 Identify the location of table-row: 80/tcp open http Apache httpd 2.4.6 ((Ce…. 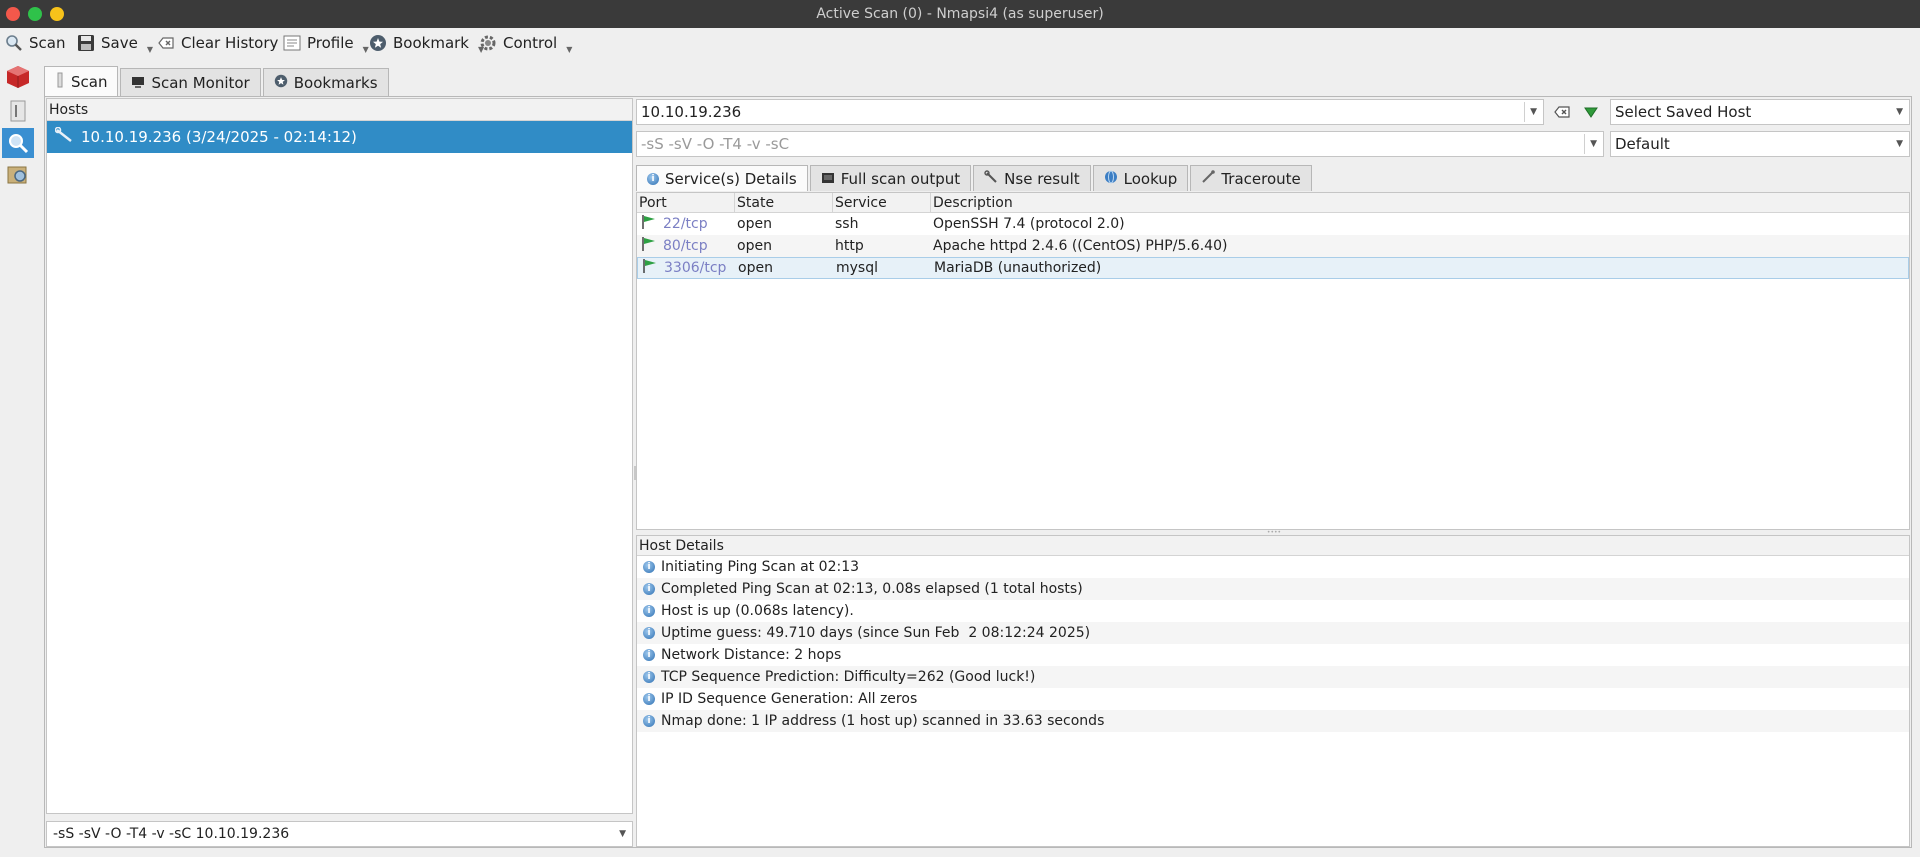
(1273, 246).